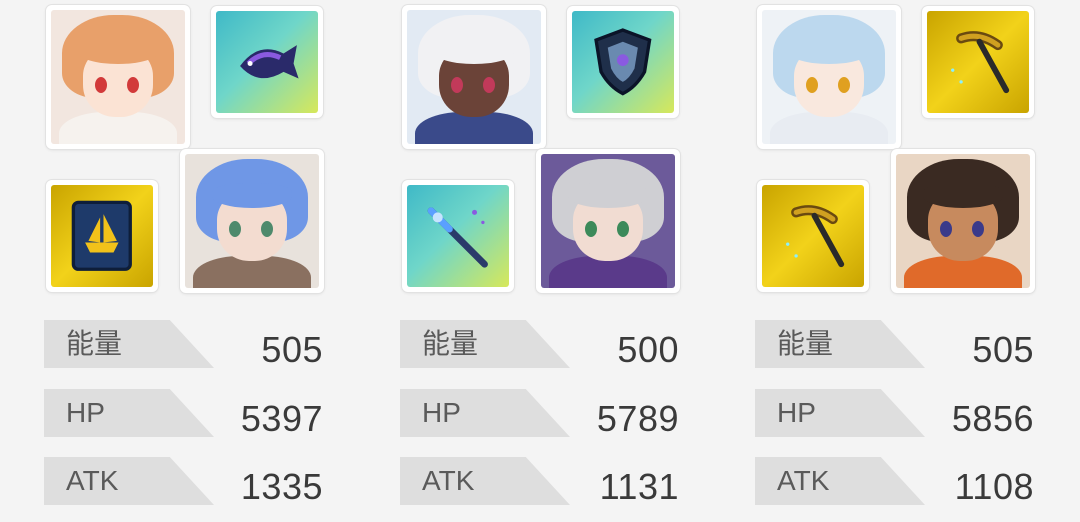 Image resolution: width=1080 pixels, height=522 pixels. What do you see at coordinates (994, 486) in the screenshot?
I see `stat-value: 1108` at bounding box center [994, 486].